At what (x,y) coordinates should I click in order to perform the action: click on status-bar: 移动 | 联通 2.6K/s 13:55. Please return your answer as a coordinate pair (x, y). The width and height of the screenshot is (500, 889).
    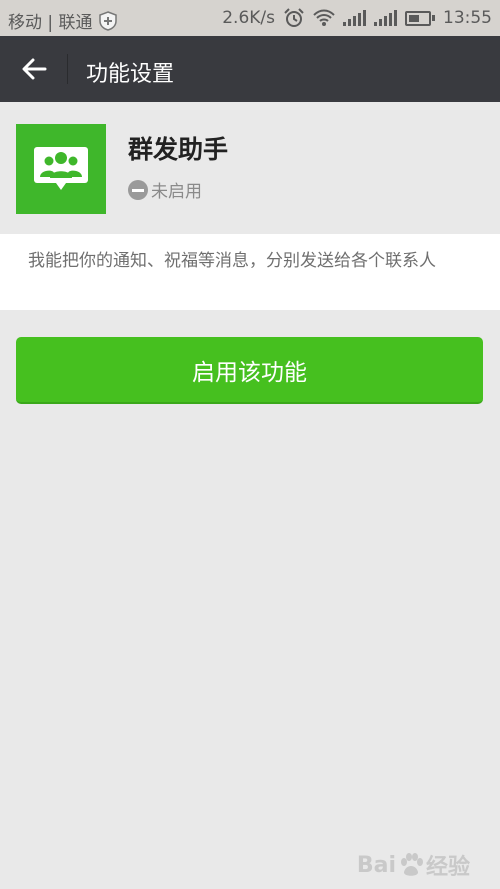
    Looking at the image, I should click on (250, 18).